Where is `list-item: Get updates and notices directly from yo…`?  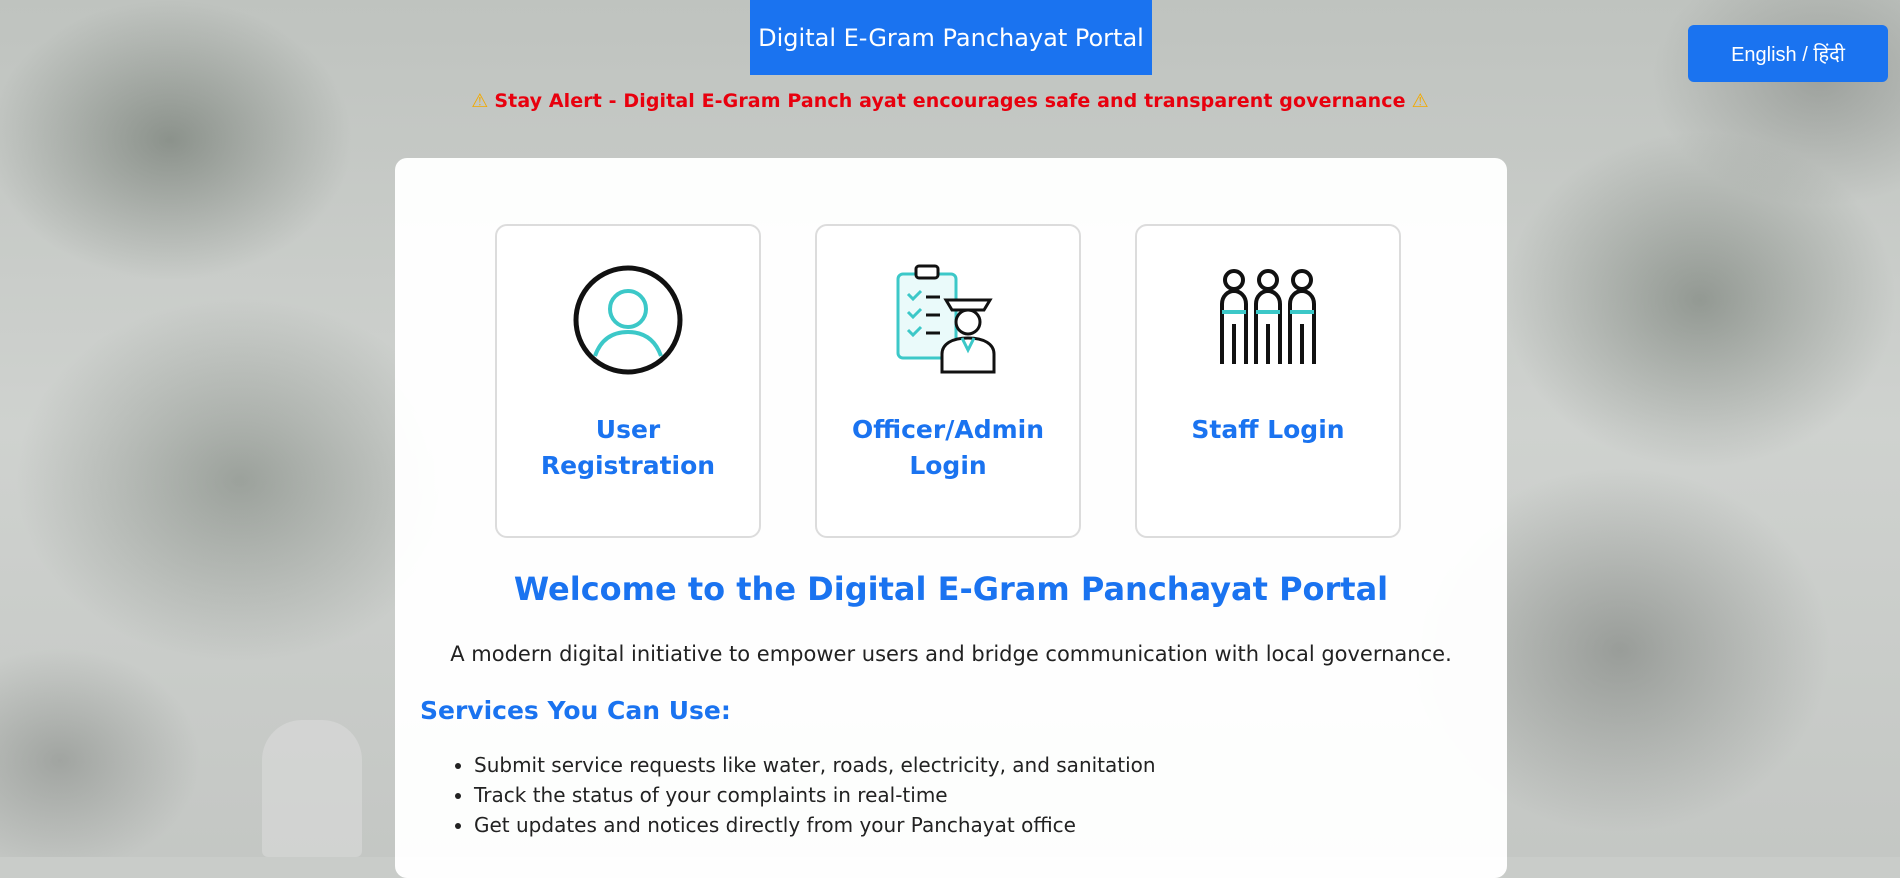 list-item: Get updates and notices directly from yo… is located at coordinates (815, 825).